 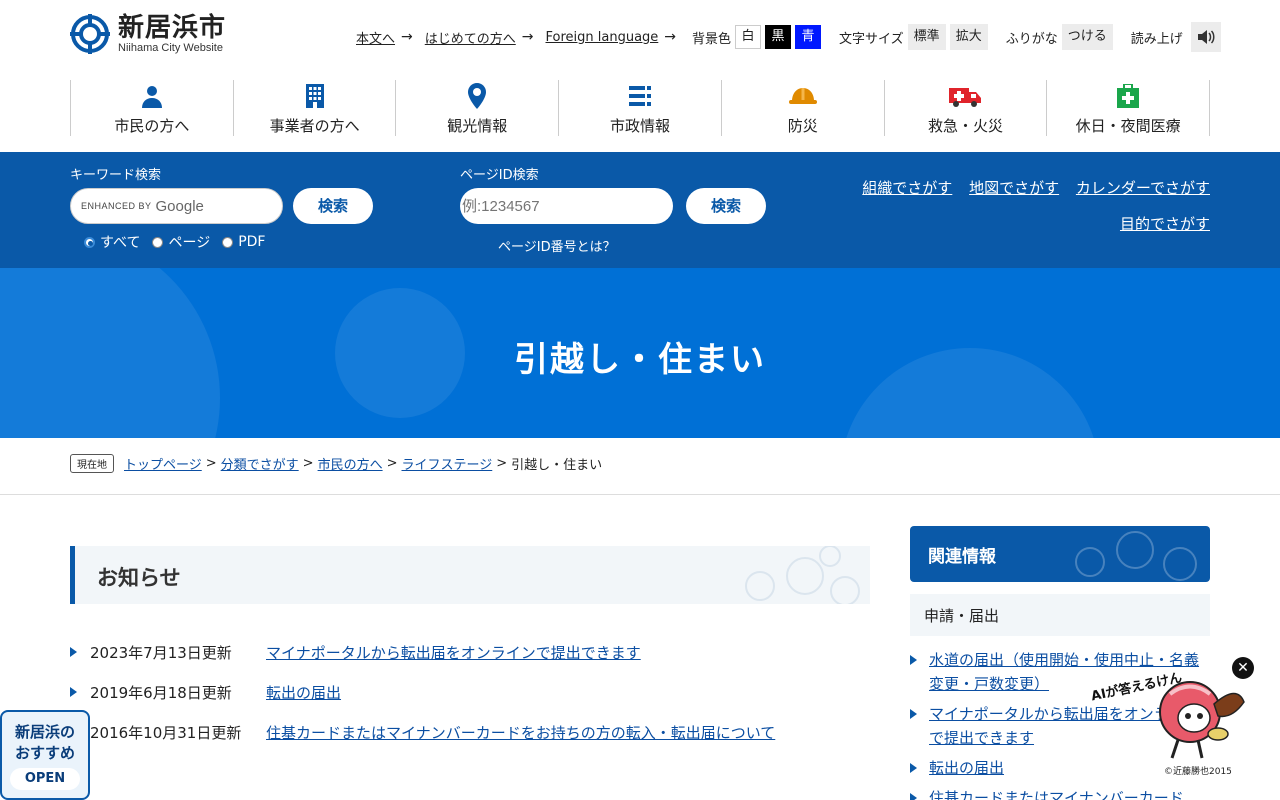 What do you see at coordinates (179, 206) in the screenshot?
I see `google-logo: Google` at bounding box center [179, 206].